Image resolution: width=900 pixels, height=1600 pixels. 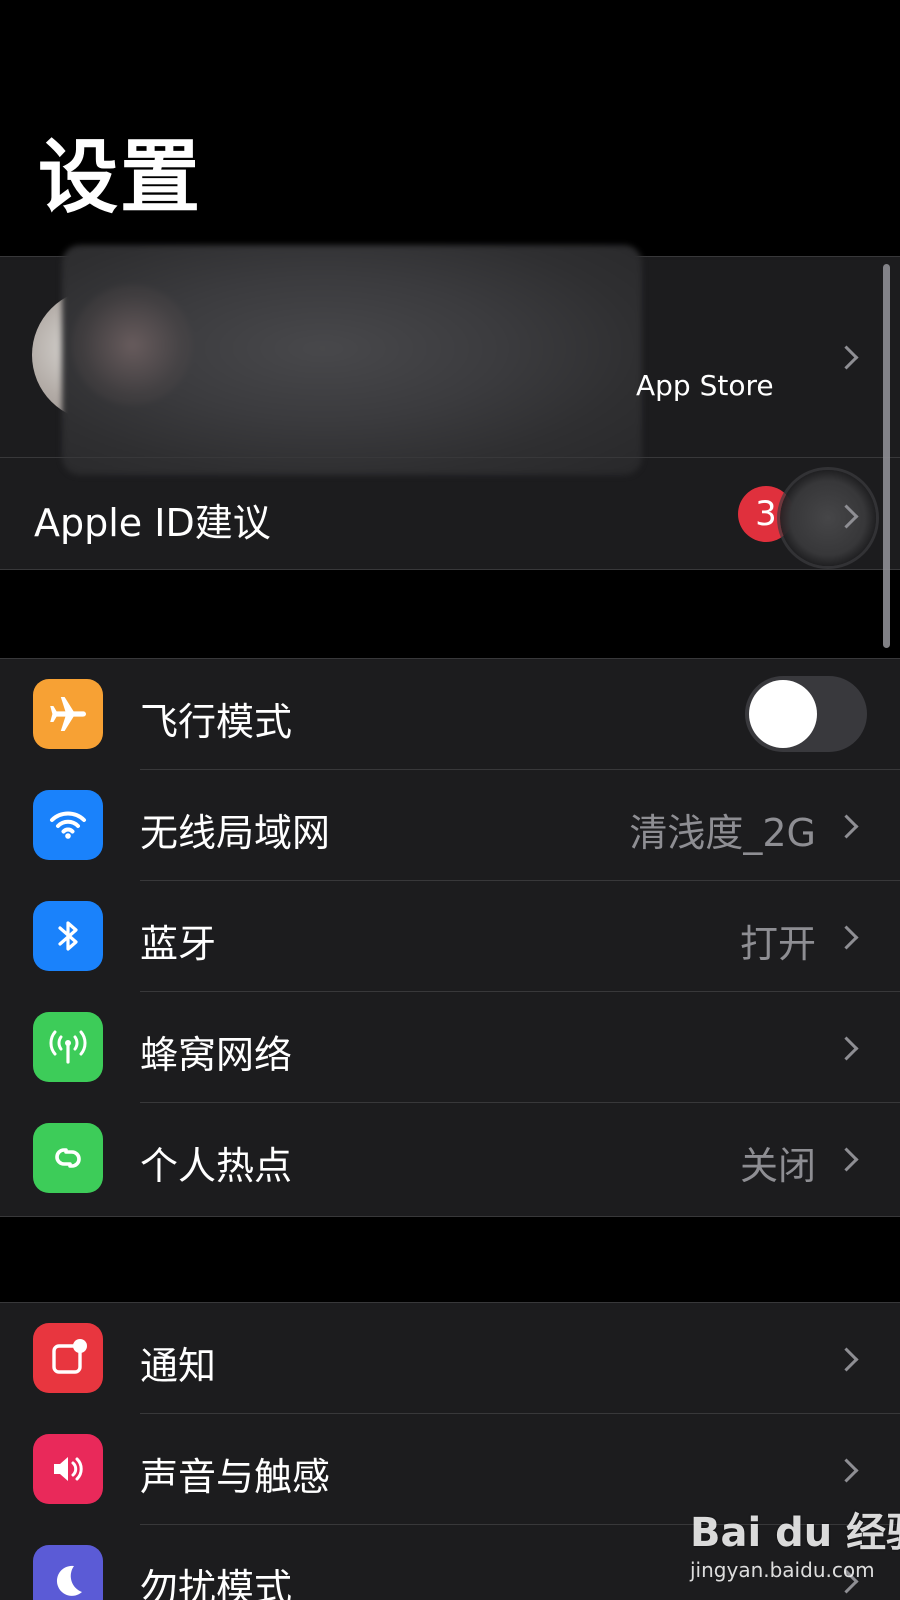 What do you see at coordinates (777, 1166) in the screenshot?
I see `row-value: 关闭` at bounding box center [777, 1166].